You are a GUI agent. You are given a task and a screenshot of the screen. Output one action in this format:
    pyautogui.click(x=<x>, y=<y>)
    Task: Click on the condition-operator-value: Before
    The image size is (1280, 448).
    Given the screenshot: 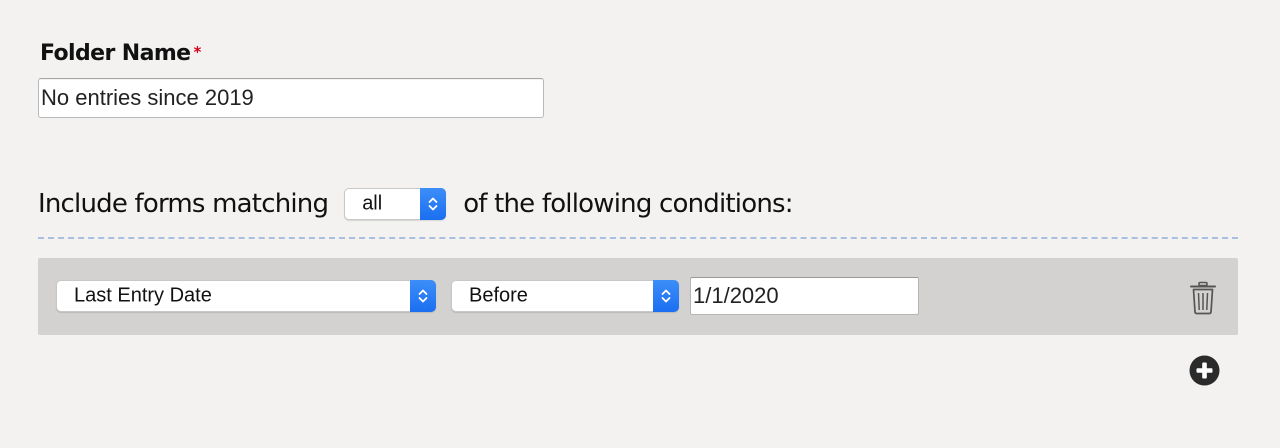 What is the action you would take?
    pyautogui.click(x=498, y=295)
    